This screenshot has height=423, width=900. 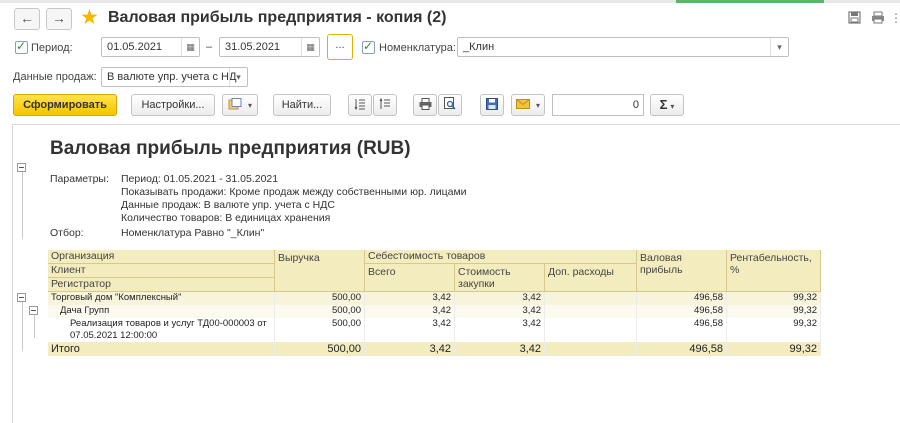 I want to click on period-from-field: 01.05.2021 ▦, so click(x=150, y=47).